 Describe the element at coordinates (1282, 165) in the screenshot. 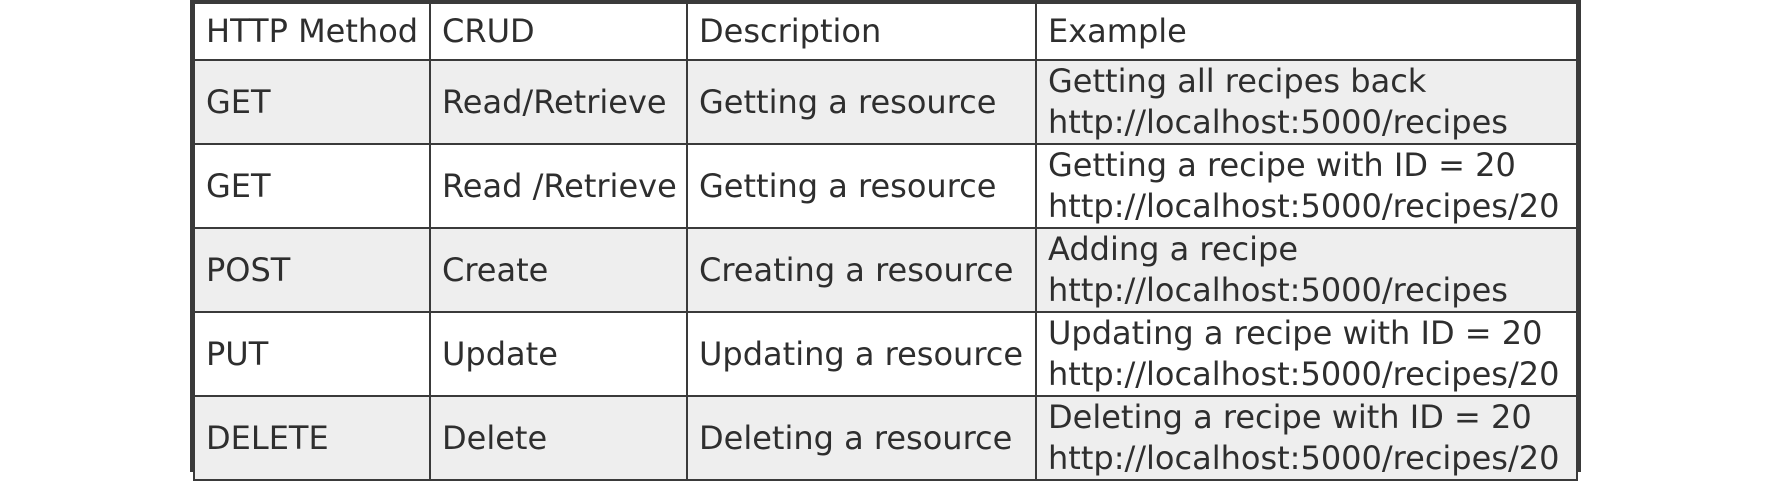

I see `example-text: Getting a recipe with ID = 20` at that location.